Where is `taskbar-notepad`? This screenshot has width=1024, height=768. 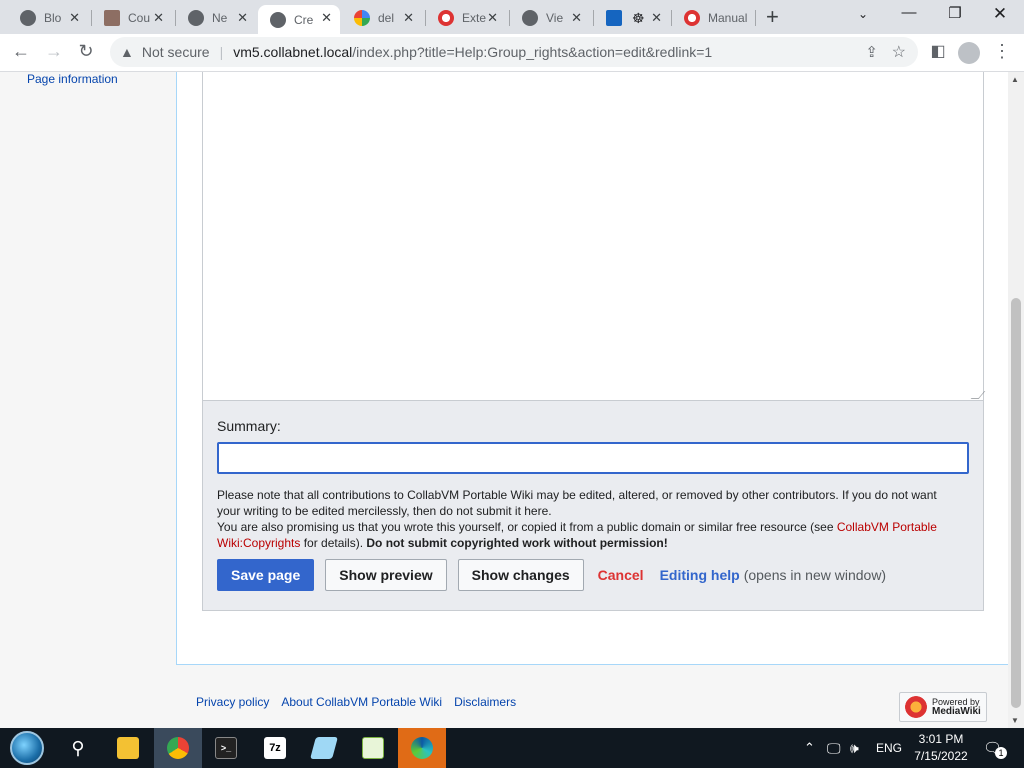 taskbar-notepad is located at coordinates (324, 748).